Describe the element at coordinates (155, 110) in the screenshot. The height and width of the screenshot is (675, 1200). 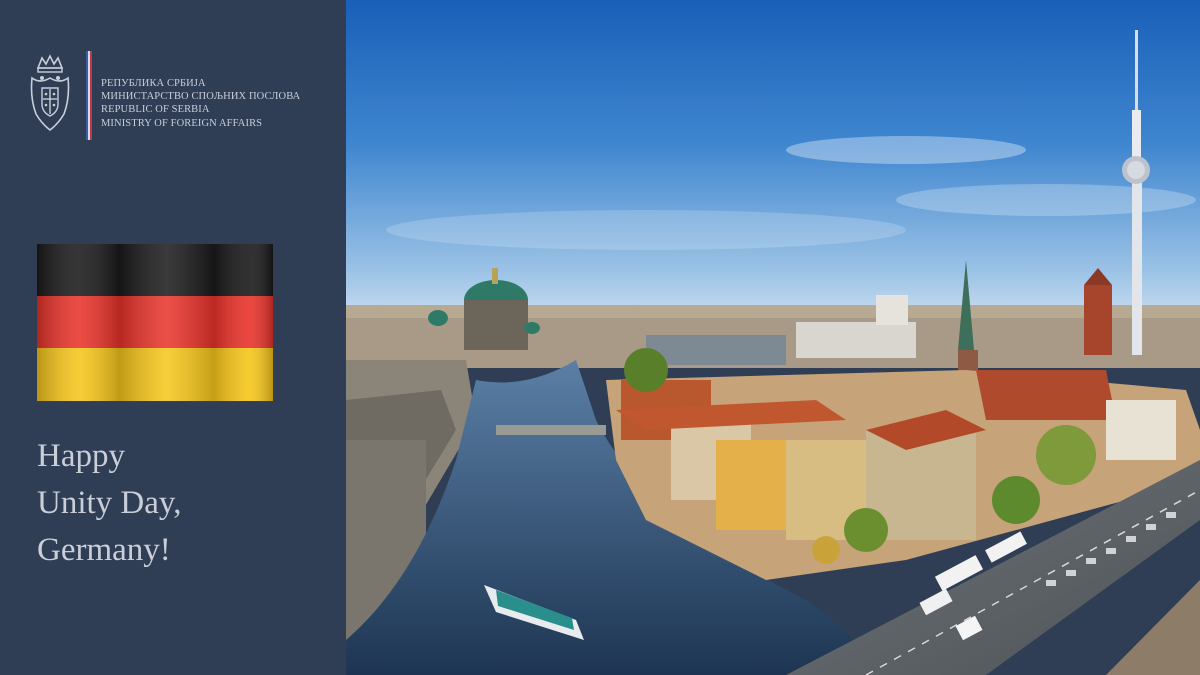
I see `ministry-line-en-country: REPUBLIC OF SERBIA` at that location.